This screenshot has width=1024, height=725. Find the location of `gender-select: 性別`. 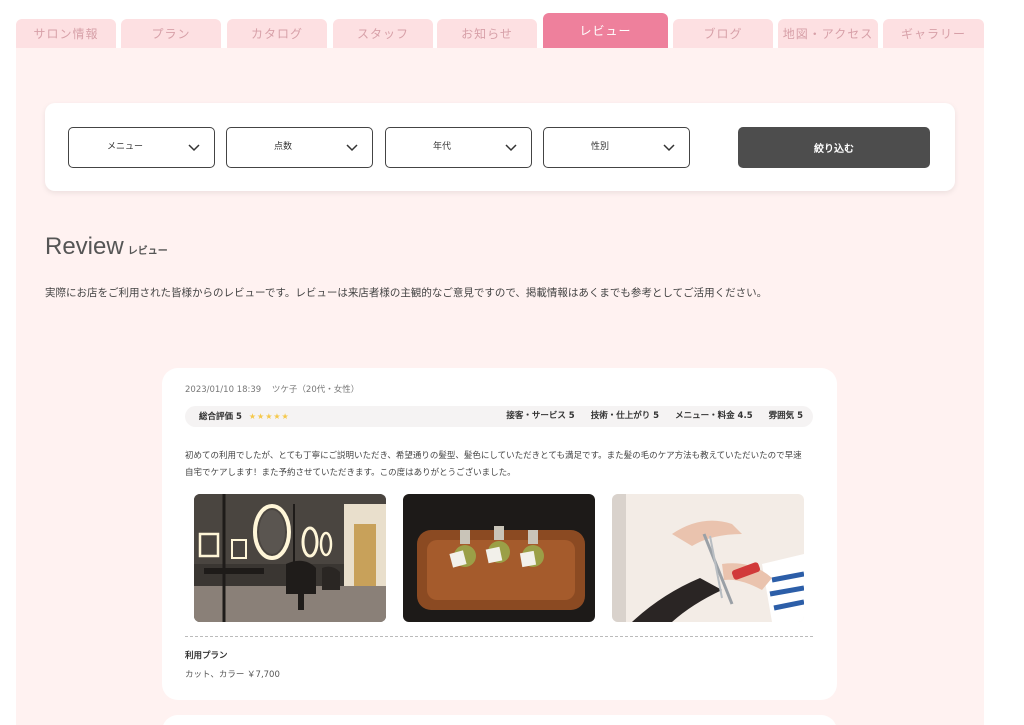

gender-select: 性別 is located at coordinates (616, 147).